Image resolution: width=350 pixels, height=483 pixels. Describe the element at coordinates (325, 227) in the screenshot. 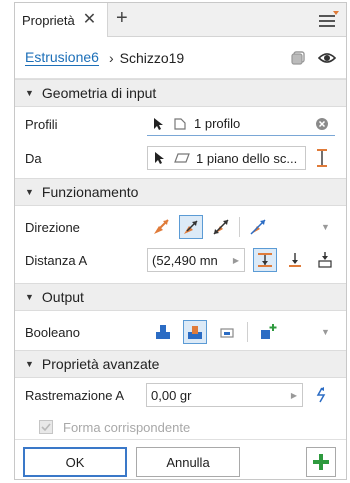

I see `direction-dropdown-icon: ▼` at that location.